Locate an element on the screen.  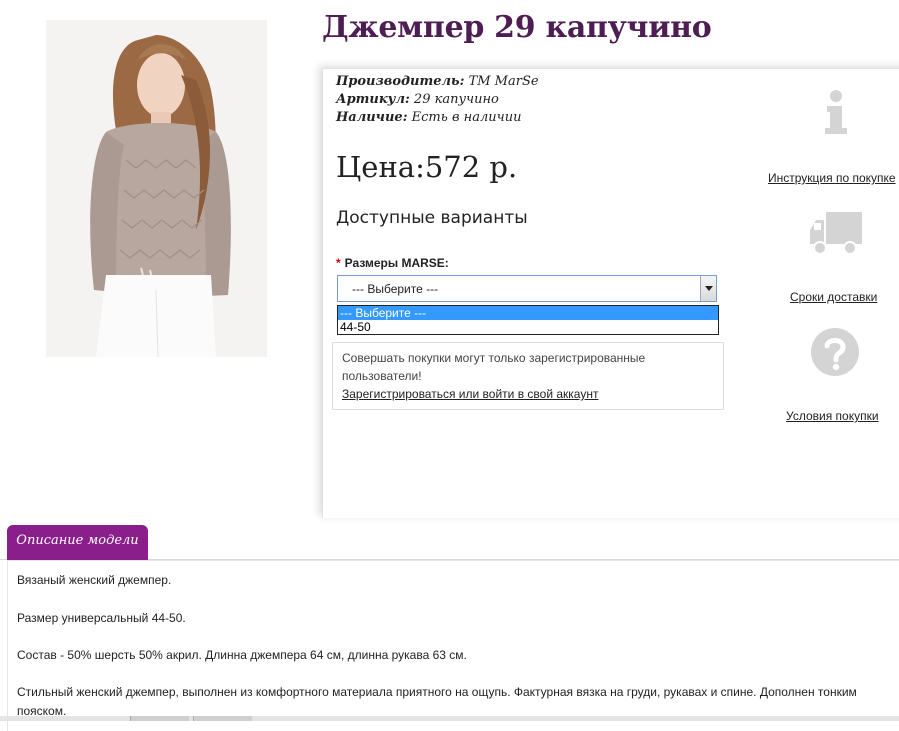
chevron-down-icon is located at coordinates (709, 288).